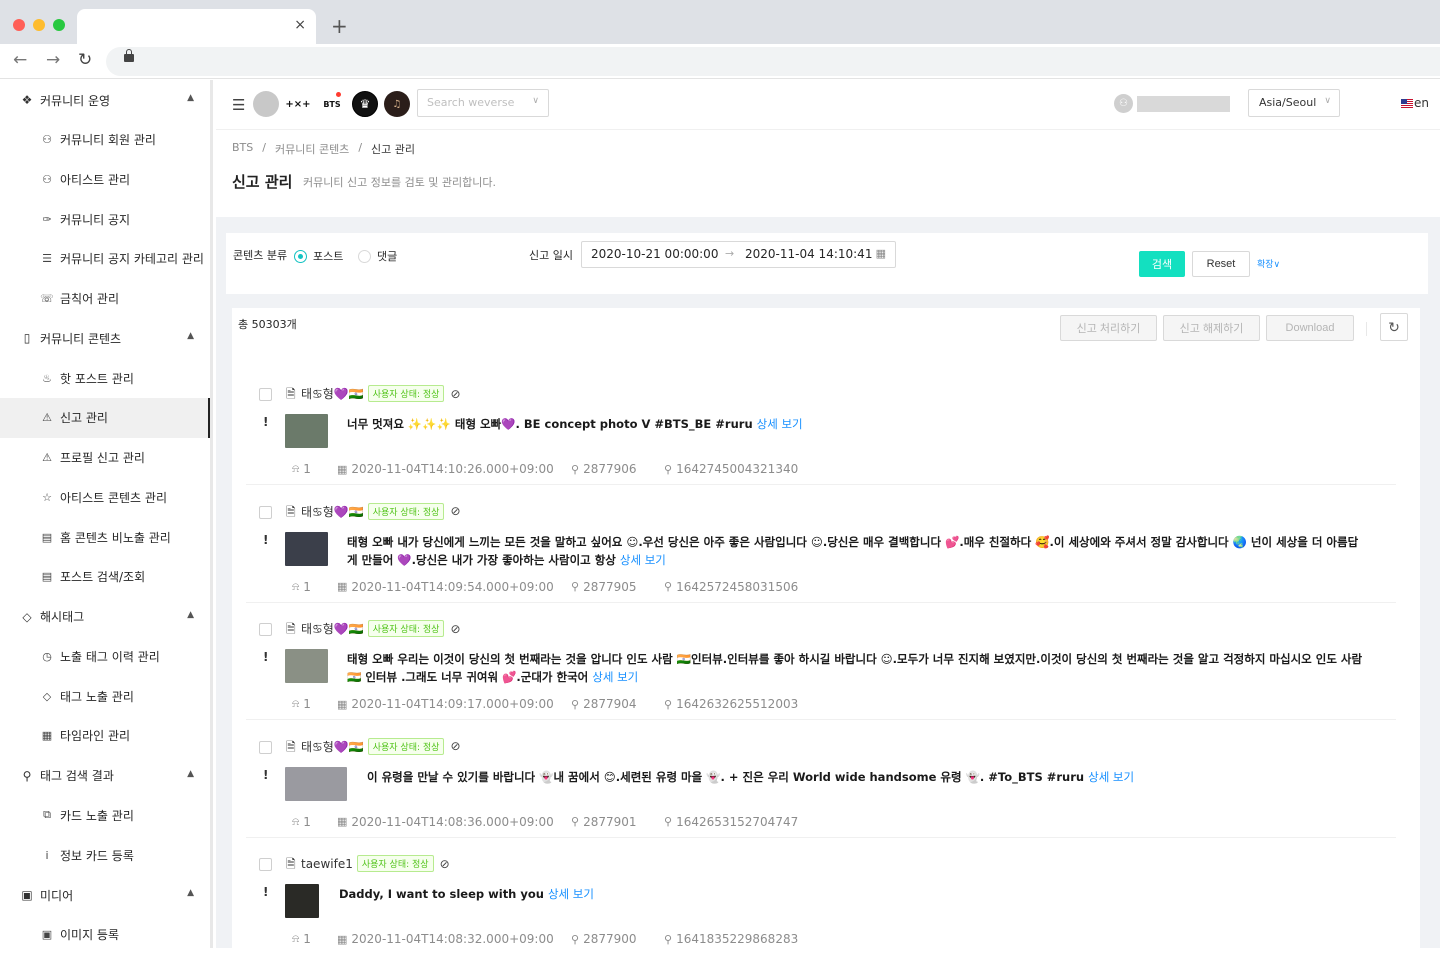 This screenshot has height=962, width=1440. Describe the element at coordinates (105, 537) in the screenshot. I see `sidebar-item: ▤ 홈 콘텐츠 비노출 관리` at that location.